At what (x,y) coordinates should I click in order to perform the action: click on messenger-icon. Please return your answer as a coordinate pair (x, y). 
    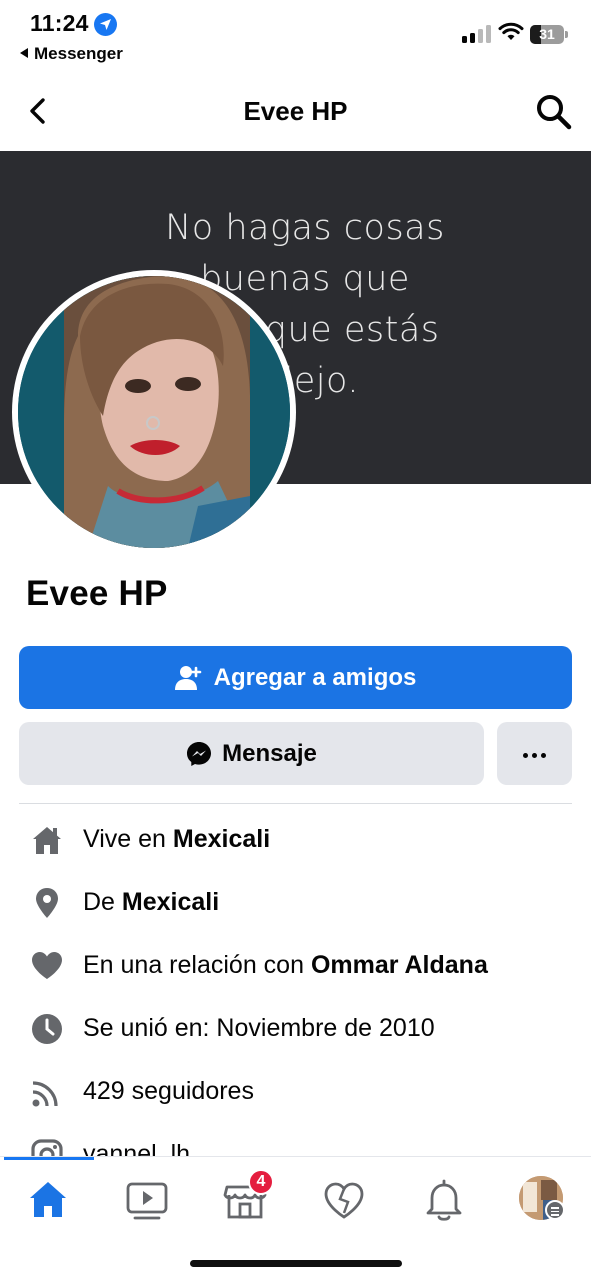
    Looking at the image, I should click on (199, 753).